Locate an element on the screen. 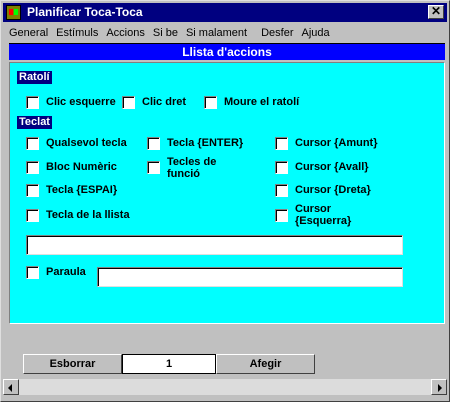 This screenshot has width=450, height=402. checkbox-label: Cursor {Avall} is located at coordinates (332, 167).